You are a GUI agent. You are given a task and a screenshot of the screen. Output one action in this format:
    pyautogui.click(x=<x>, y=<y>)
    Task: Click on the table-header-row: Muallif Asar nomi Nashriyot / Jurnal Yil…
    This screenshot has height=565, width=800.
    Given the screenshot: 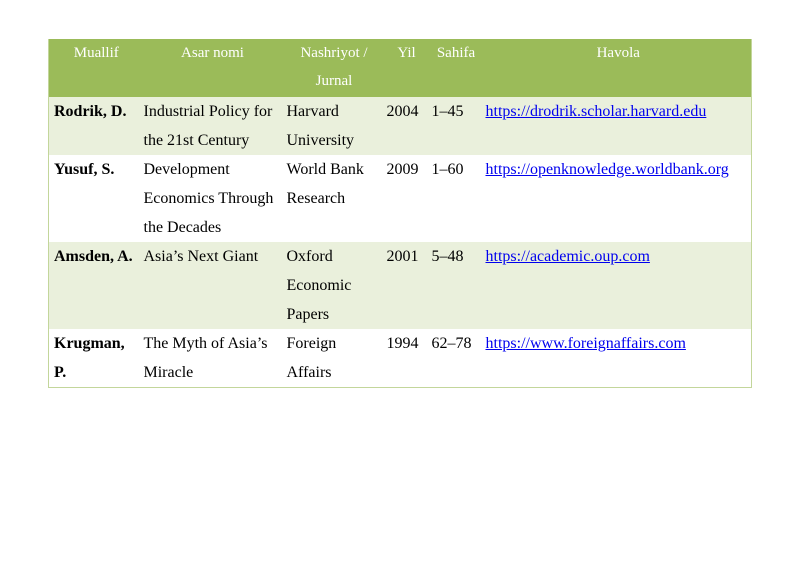 What is the action you would take?
    pyautogui.click(x=400, y=68)
    